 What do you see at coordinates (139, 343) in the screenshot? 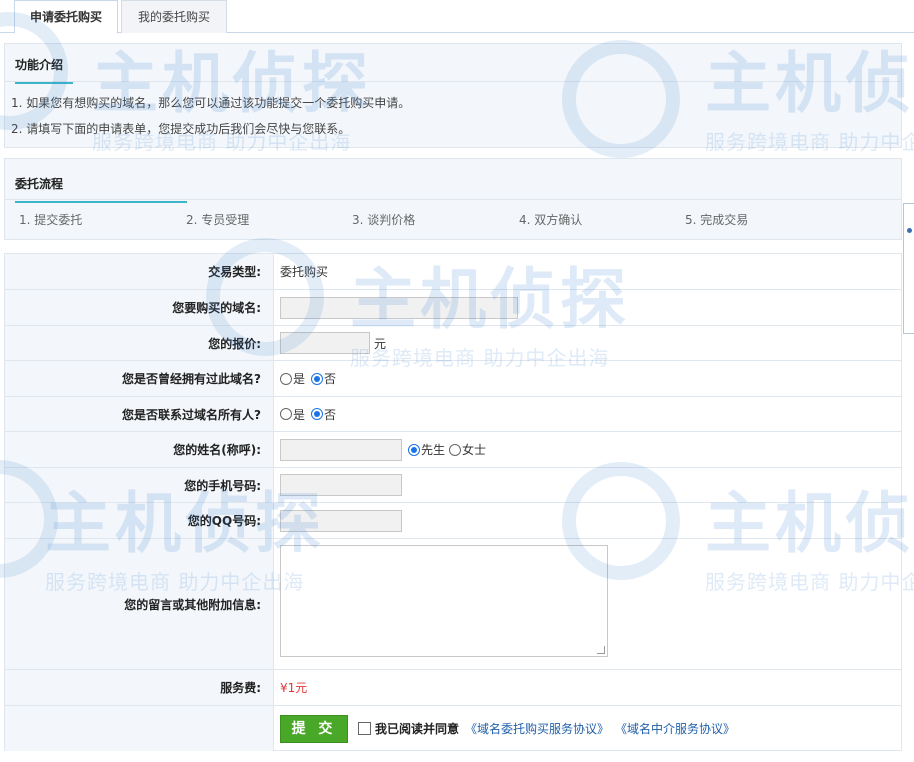
I see `price-label: 您的报价:` at bounding box center [139, 343].